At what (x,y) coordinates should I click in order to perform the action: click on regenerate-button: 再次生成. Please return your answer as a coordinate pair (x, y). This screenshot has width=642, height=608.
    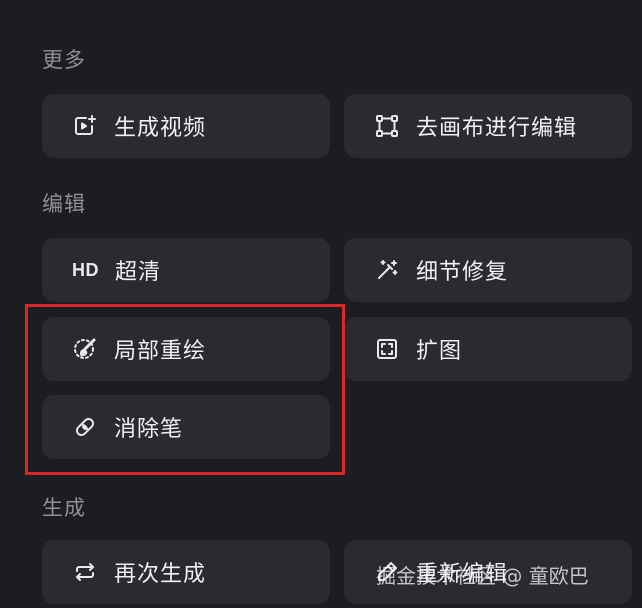
    Looking at the image, I should click on (186, 572).